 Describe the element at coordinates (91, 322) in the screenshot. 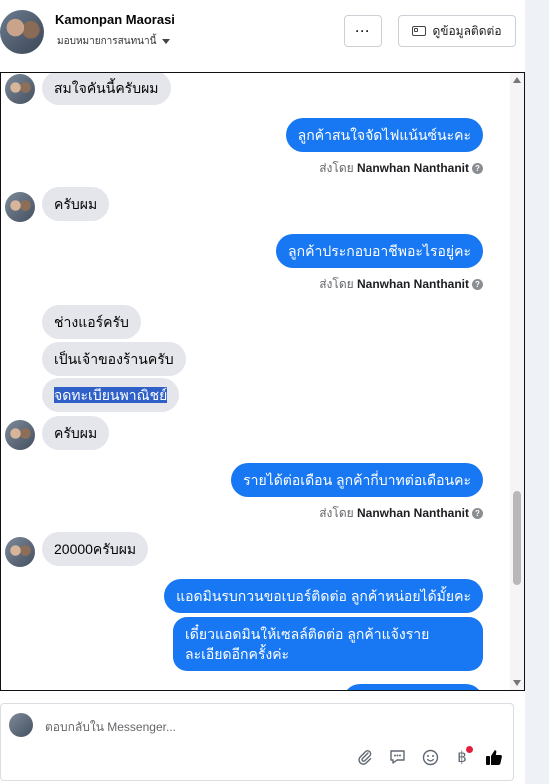

I see `incoming-message: ช่างแอร์ครับ` at that location.